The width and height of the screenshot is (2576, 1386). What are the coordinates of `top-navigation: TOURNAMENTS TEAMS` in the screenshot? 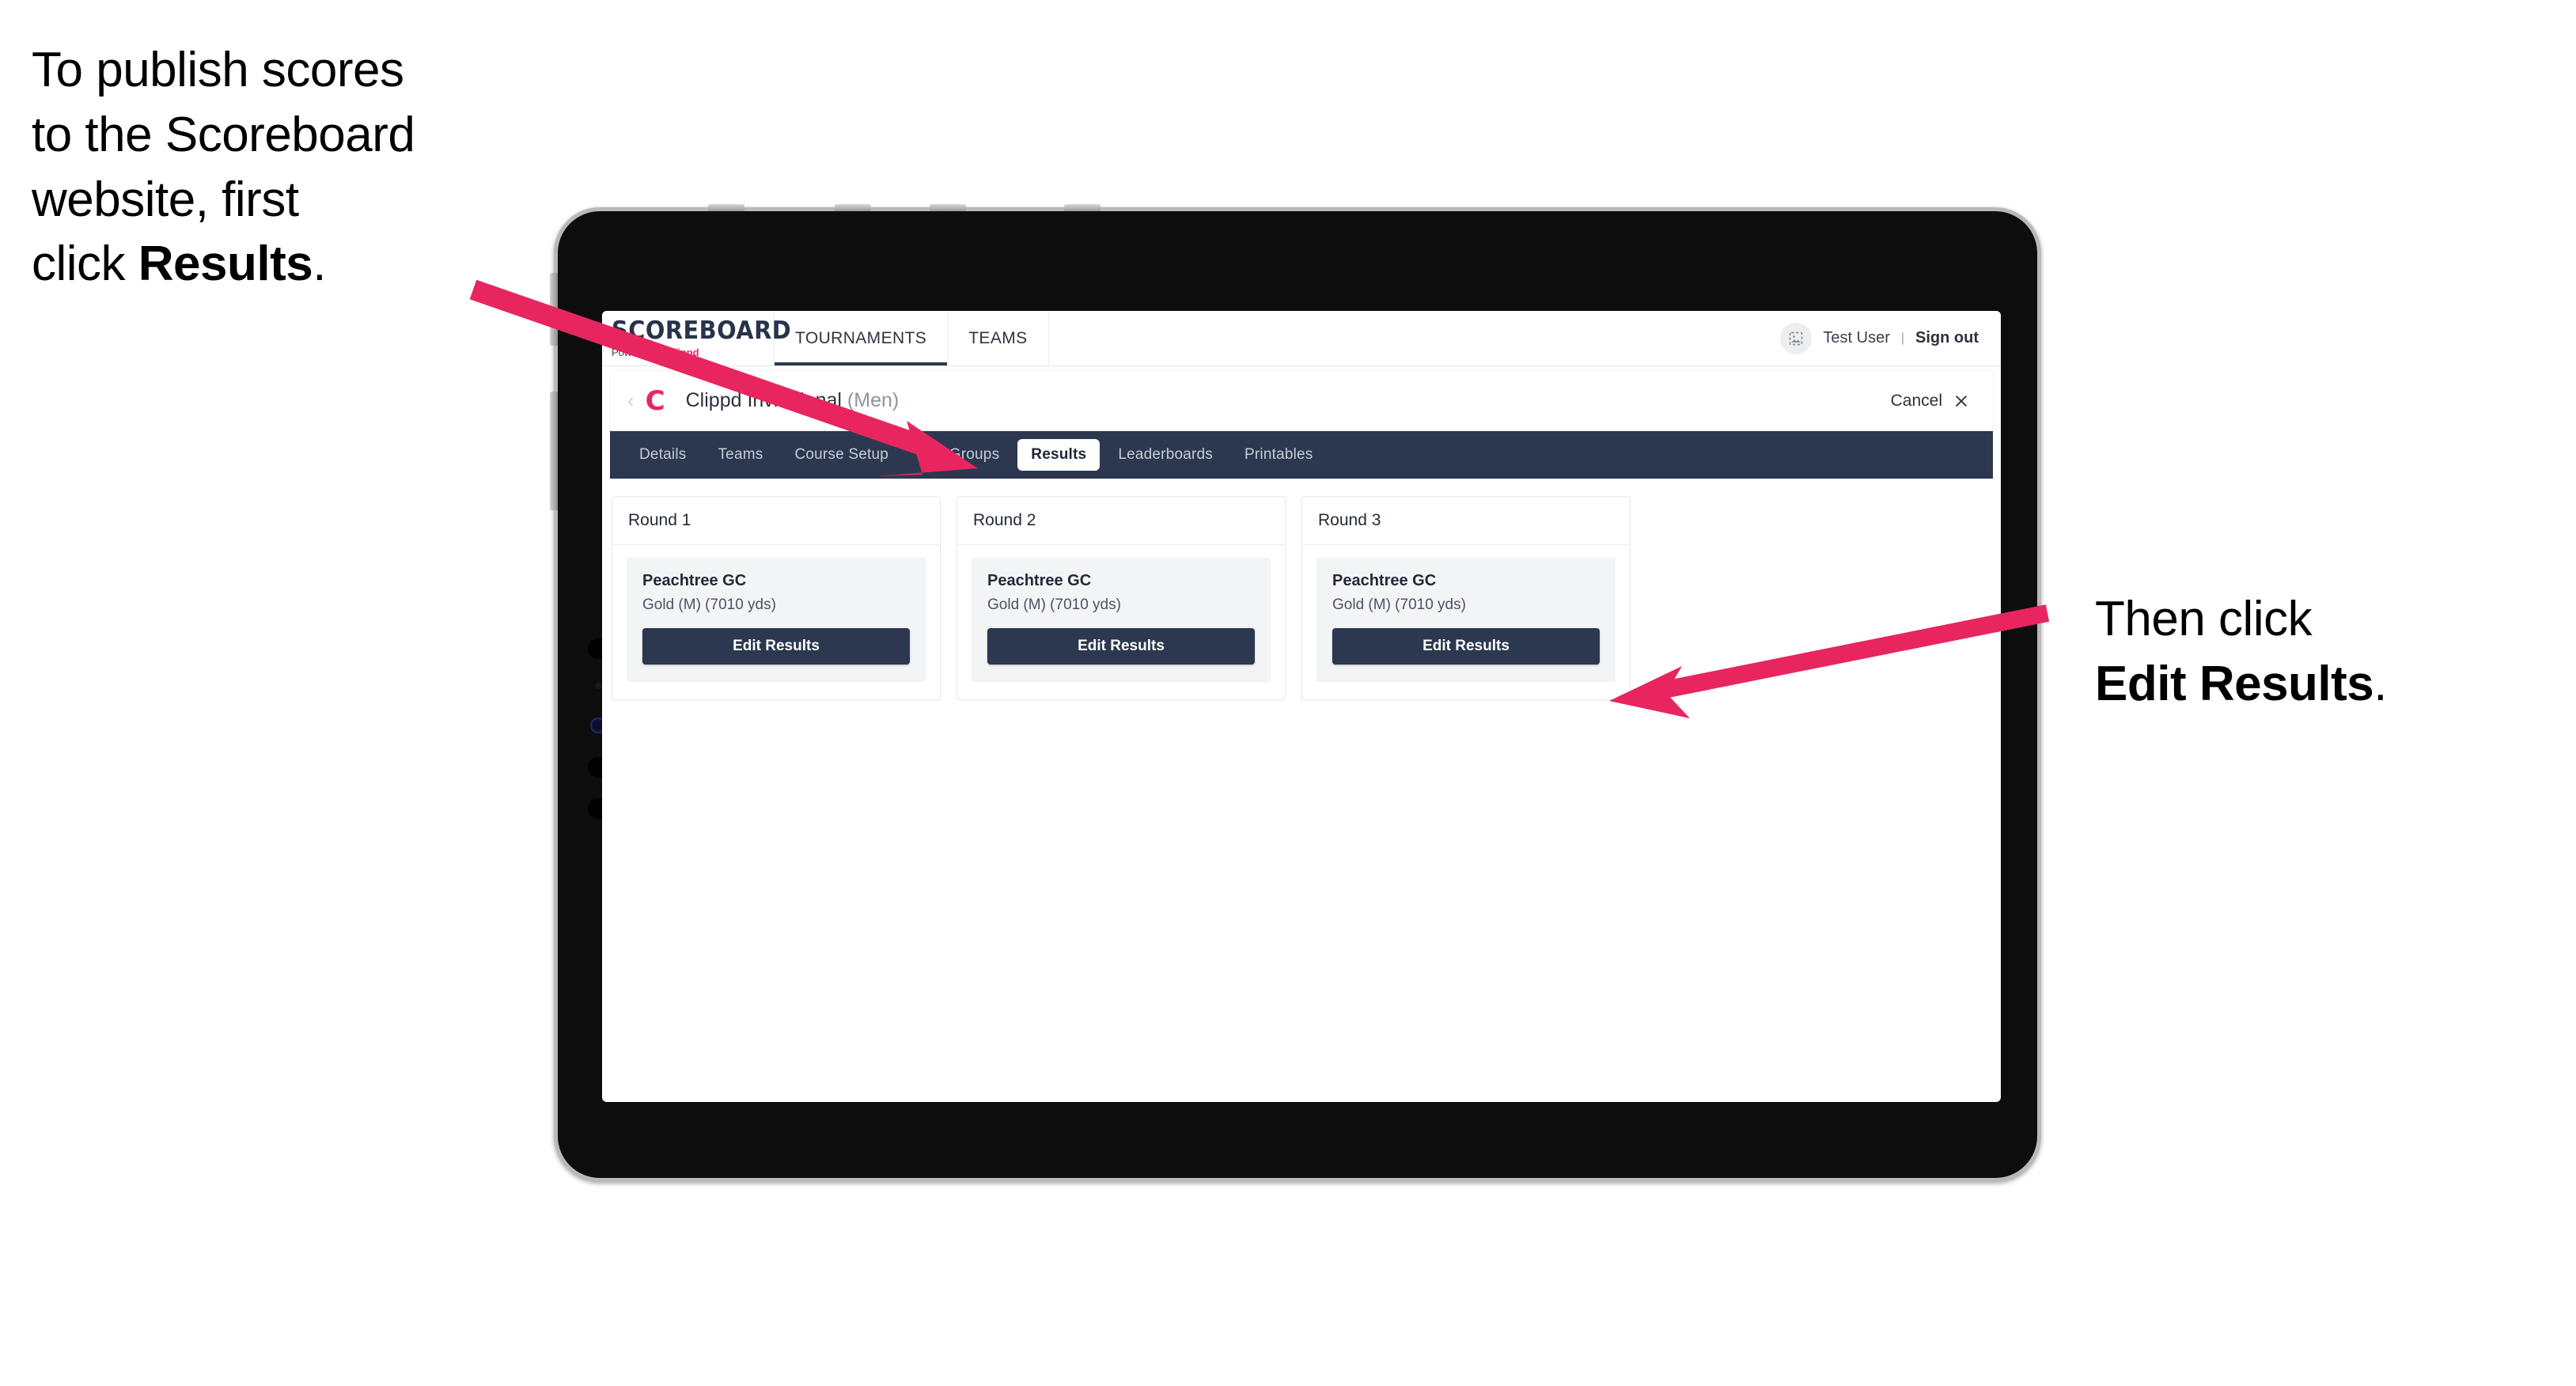 It's located at (912, 338).